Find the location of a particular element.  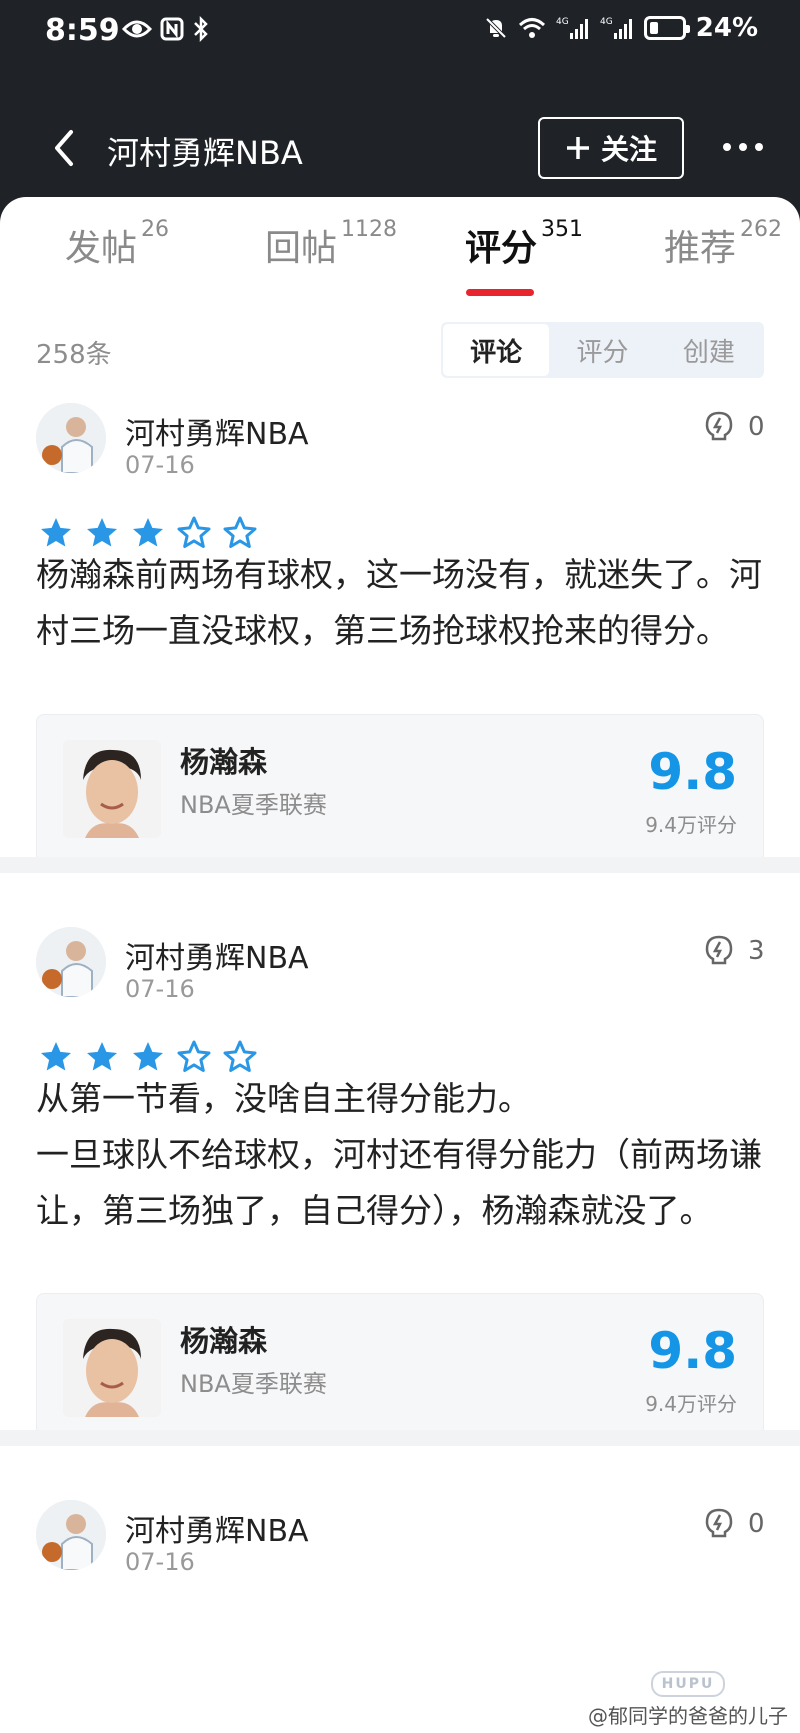

app-header: 8:59 4G 4G 24% 河村勇辉NBA 关注 is located at coordinates (400, 115).